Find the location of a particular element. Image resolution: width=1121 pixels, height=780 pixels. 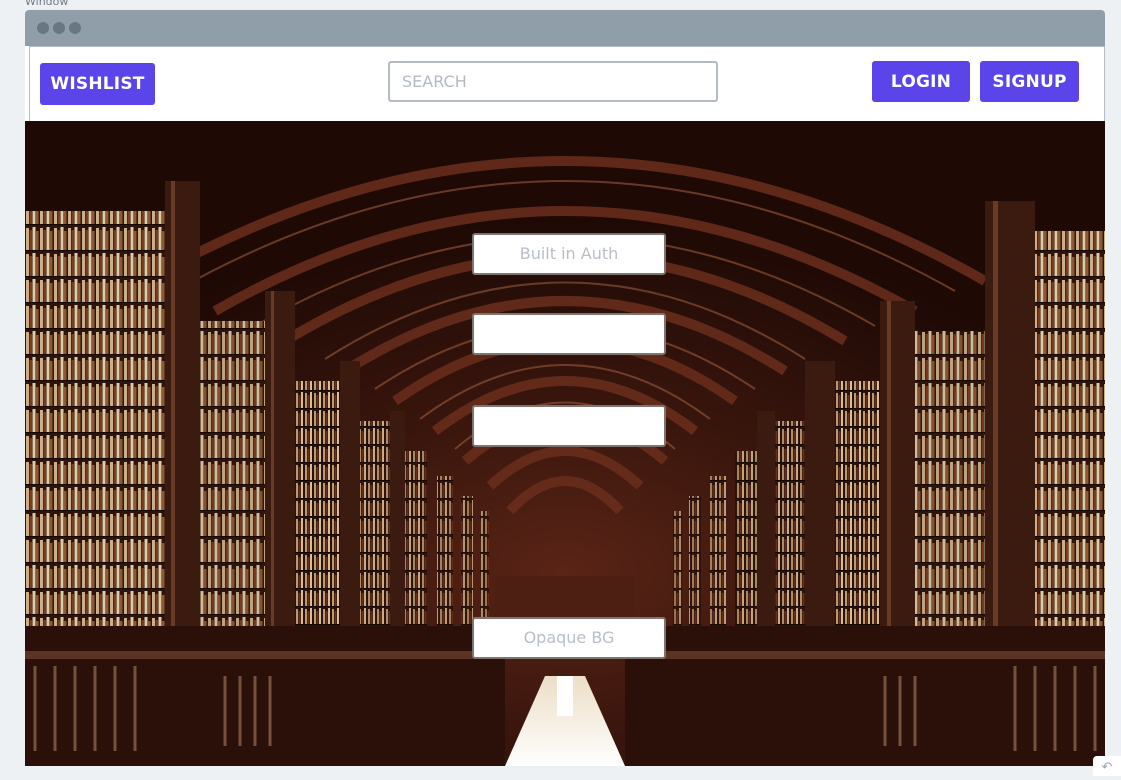

top-navbar: WISHLIST LOGIN SIGNUP is located at coordinates (567, 84).